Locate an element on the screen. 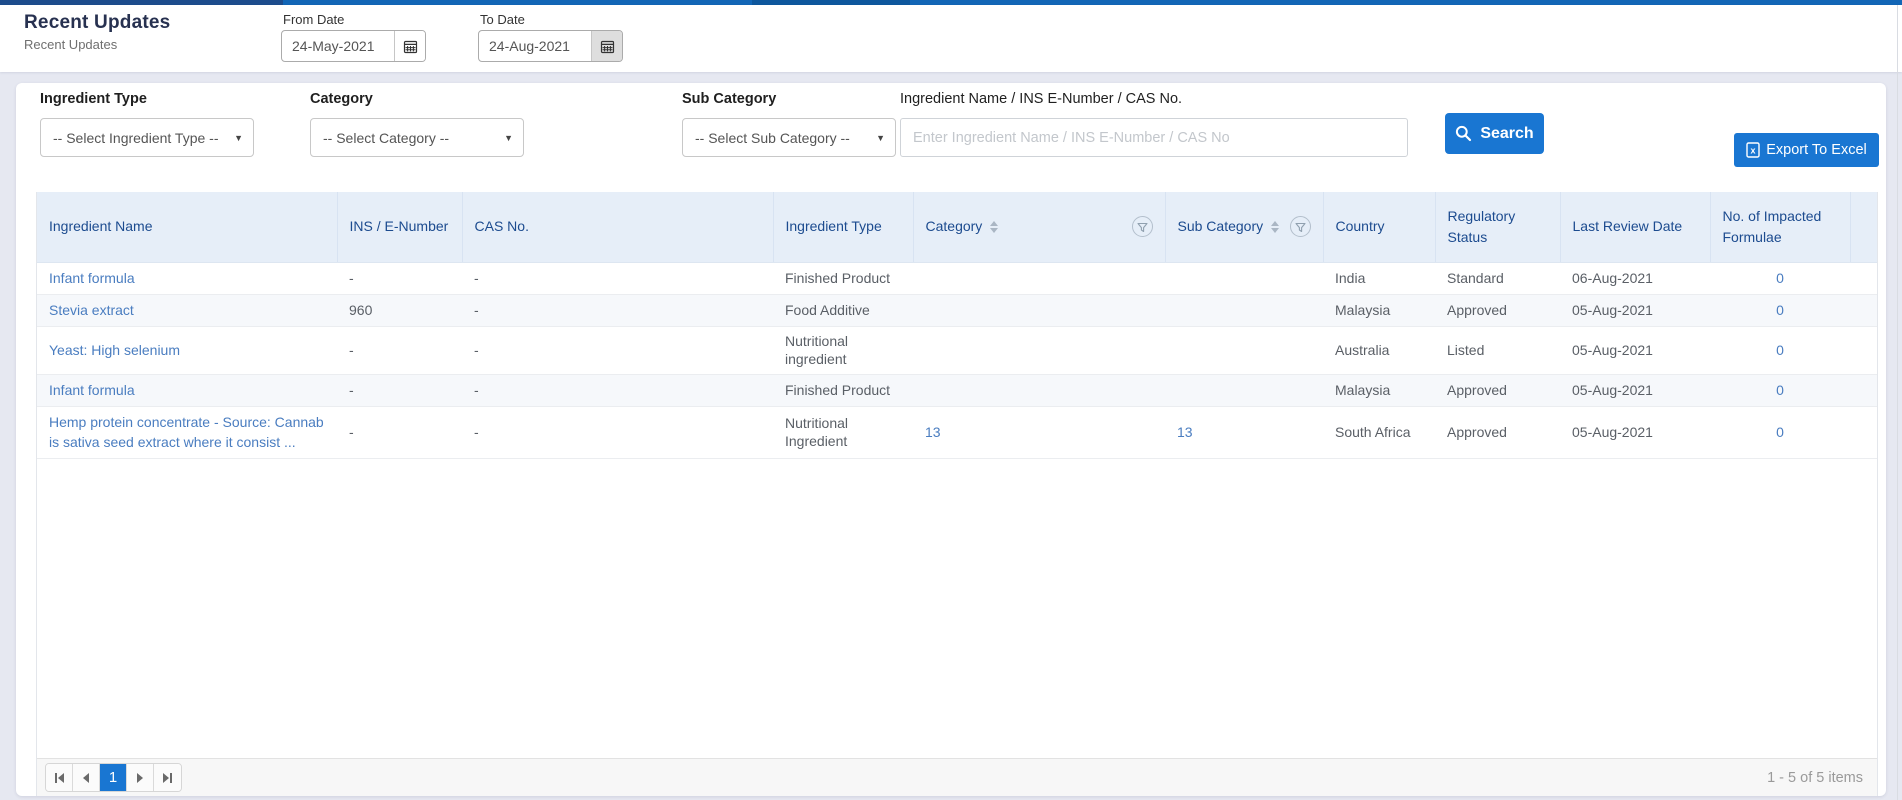 The height and width of the screenshot is (800, 1902). from-date-label: From Date is located at coordinates (314, 19).